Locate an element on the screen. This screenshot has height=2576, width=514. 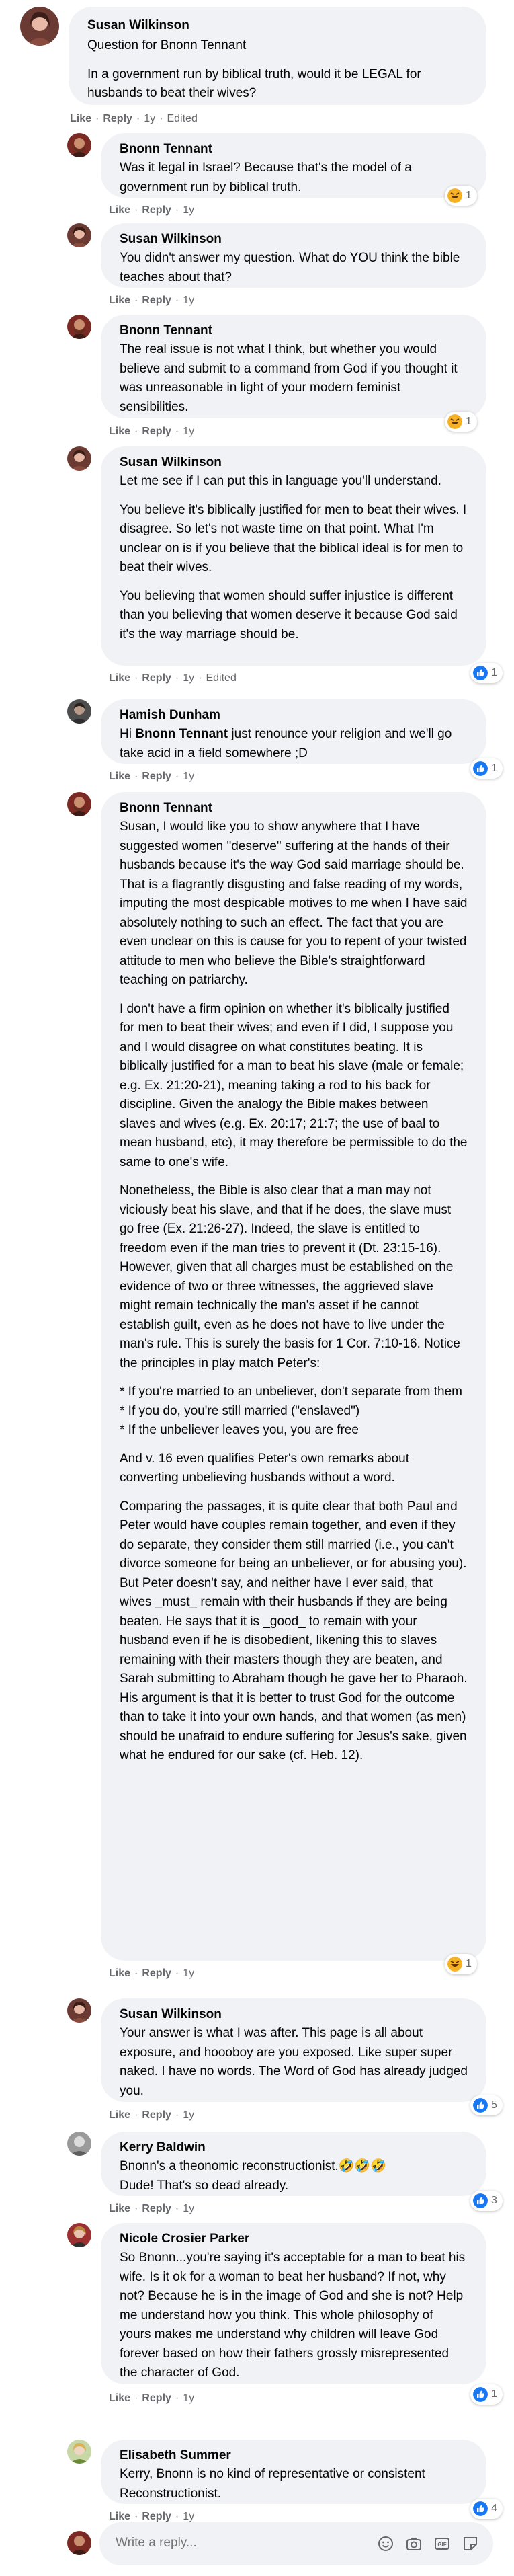
avatar-nicole is located at coordinates (79, 2235).